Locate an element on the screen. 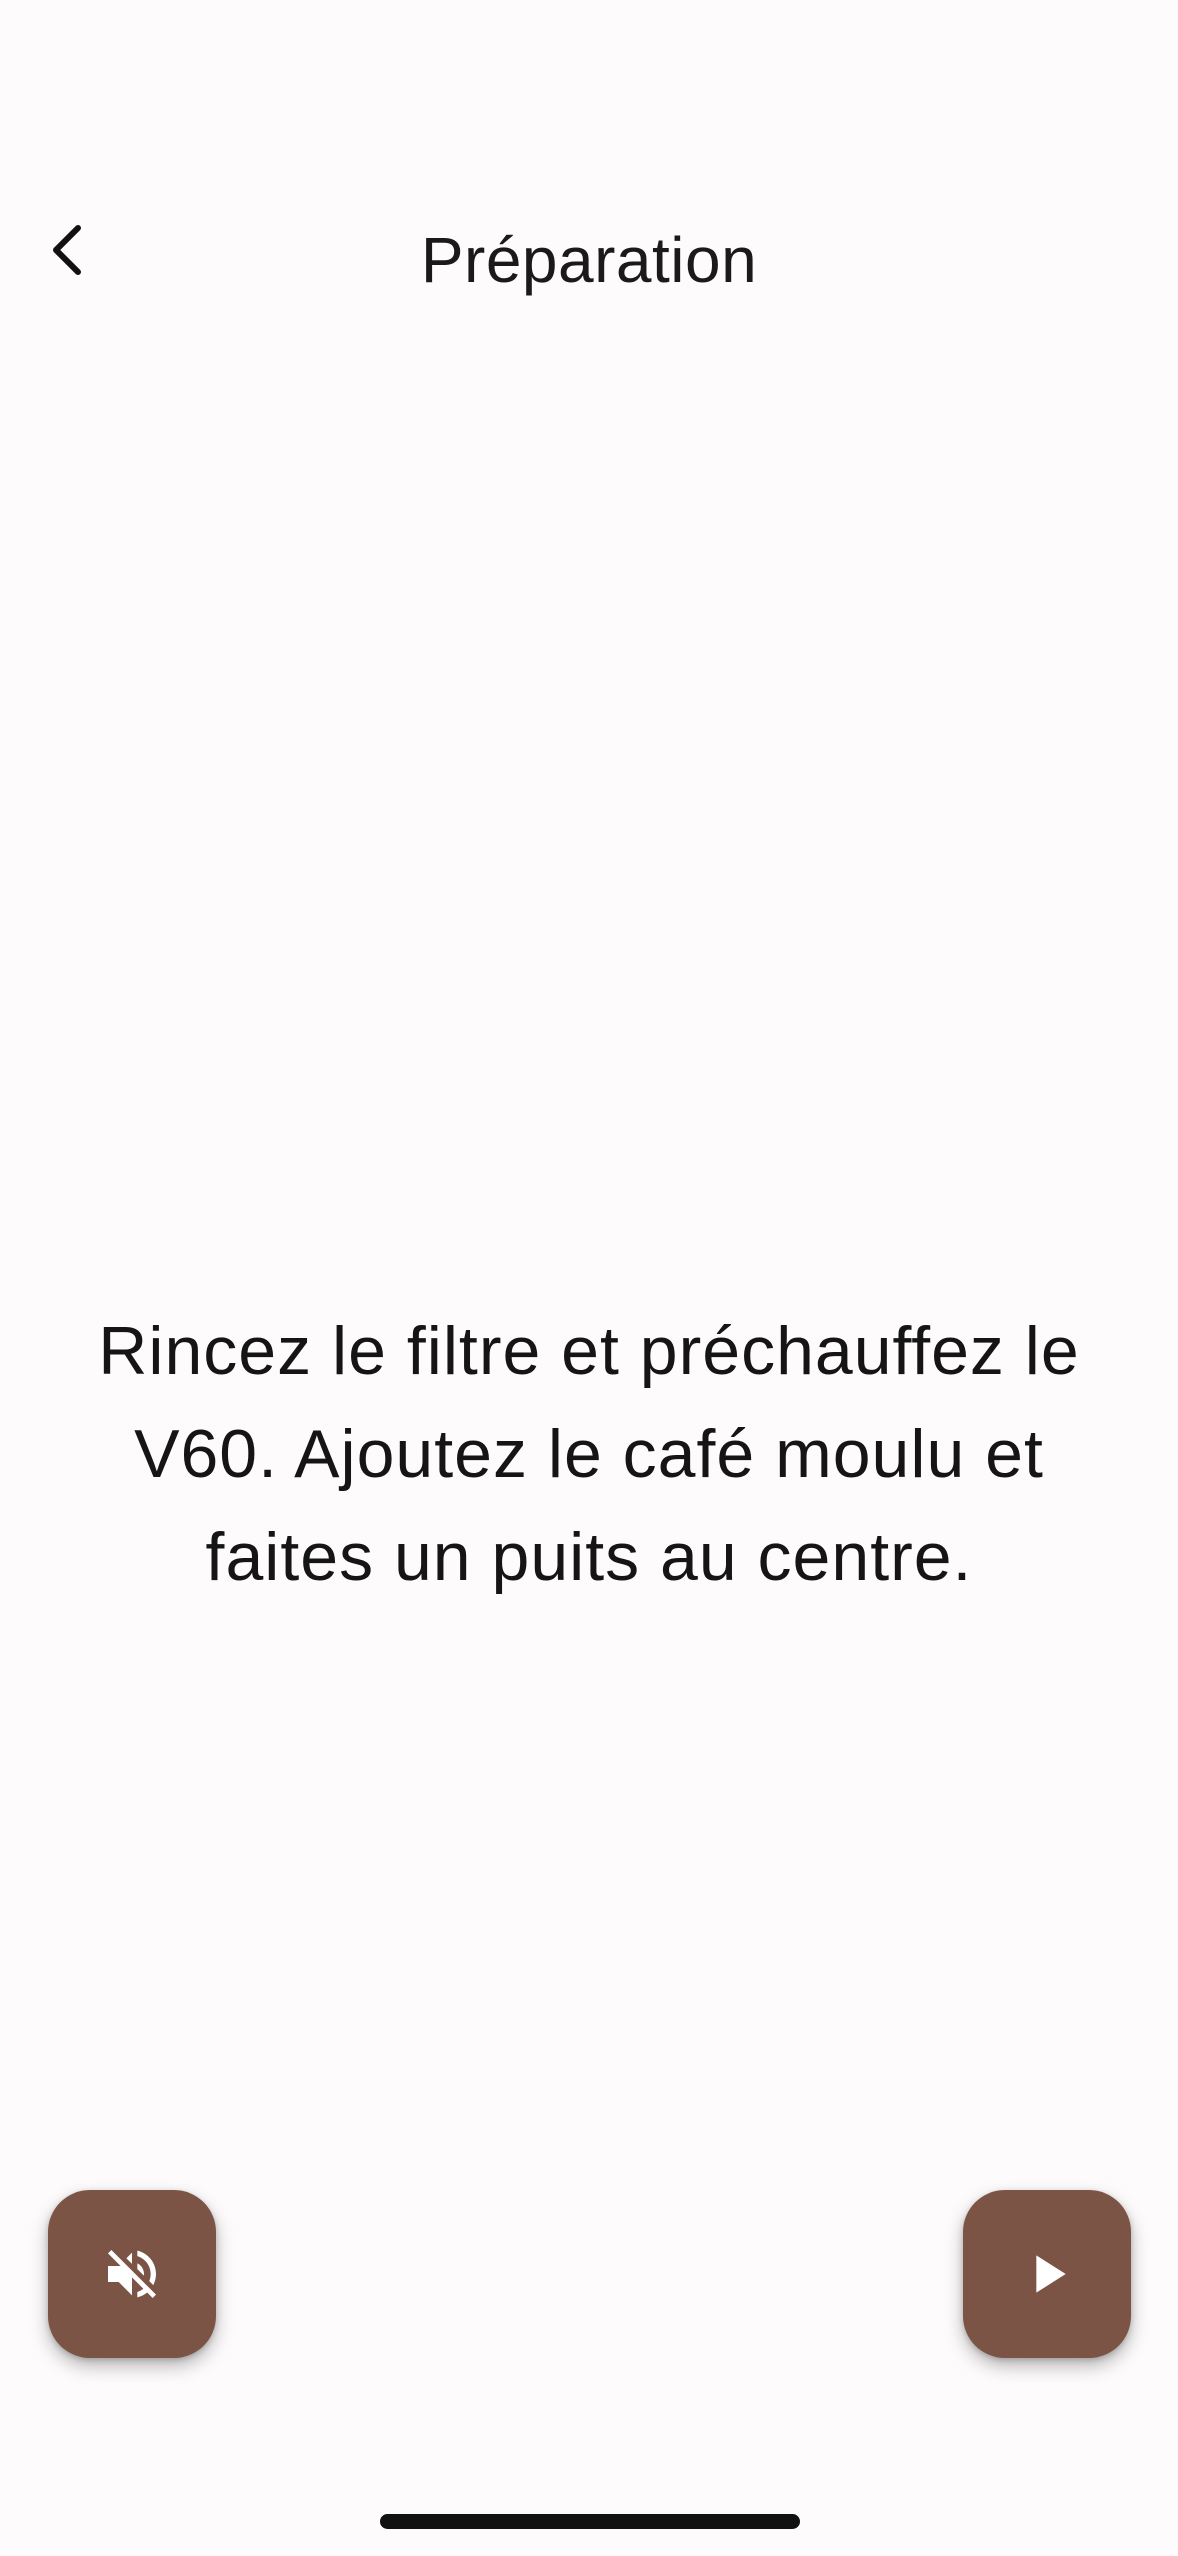 The width and height of the screenshot is (1178, 2556). volume-off-icon is located at coordinates (132, 2274).